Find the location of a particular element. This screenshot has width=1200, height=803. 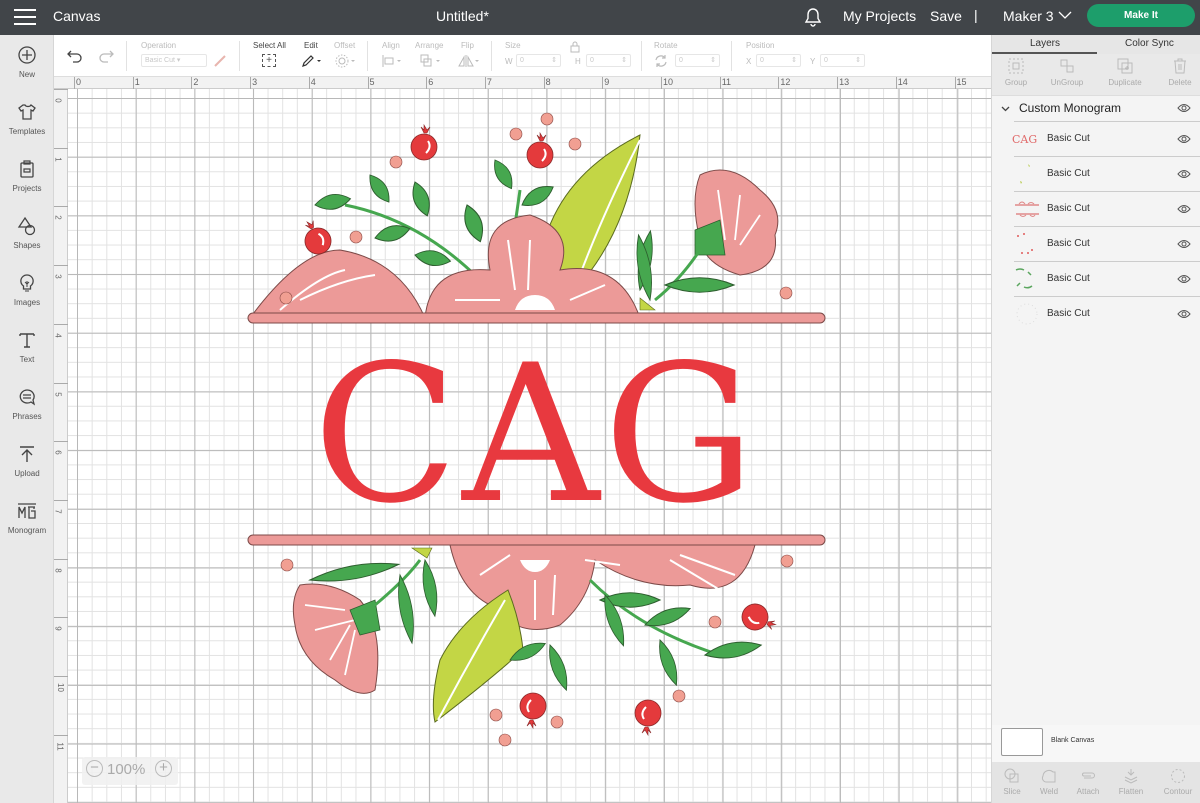

layer-row: CAG Basic Cut is located at coordinates (1106, 138).